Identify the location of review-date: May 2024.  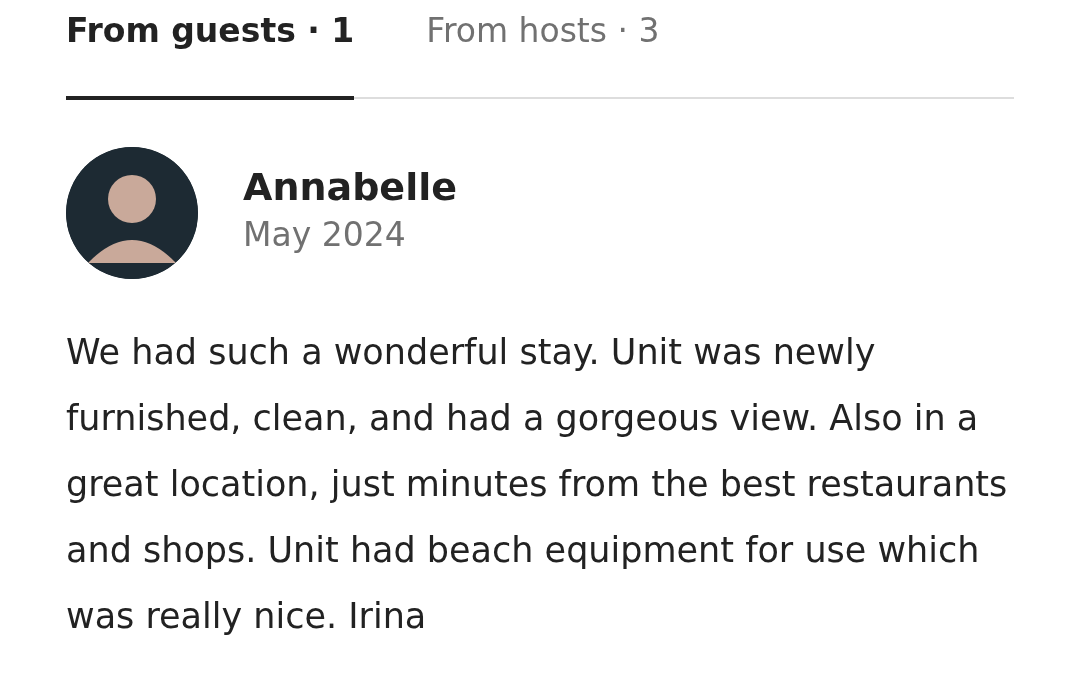
(325, 234).